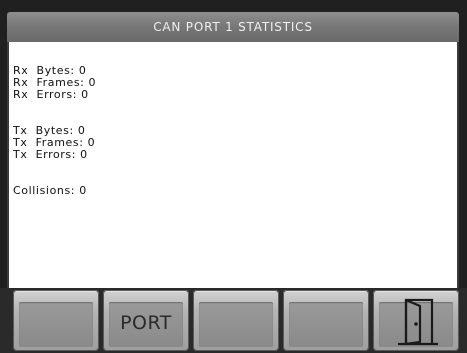  I want to click on softkey-4-button, so click(326, 320).